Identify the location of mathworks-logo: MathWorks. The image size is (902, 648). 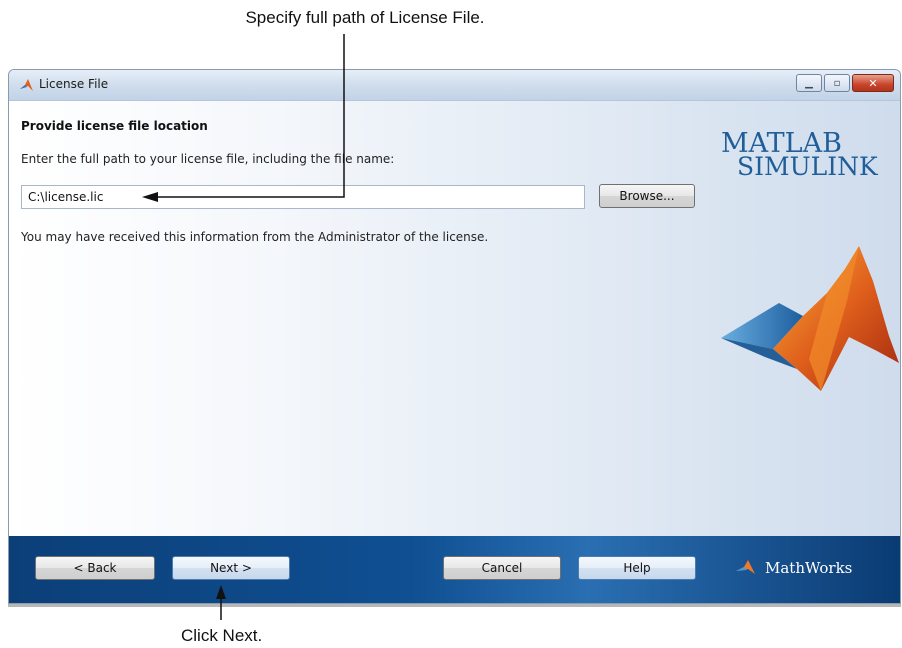
(793, 568).